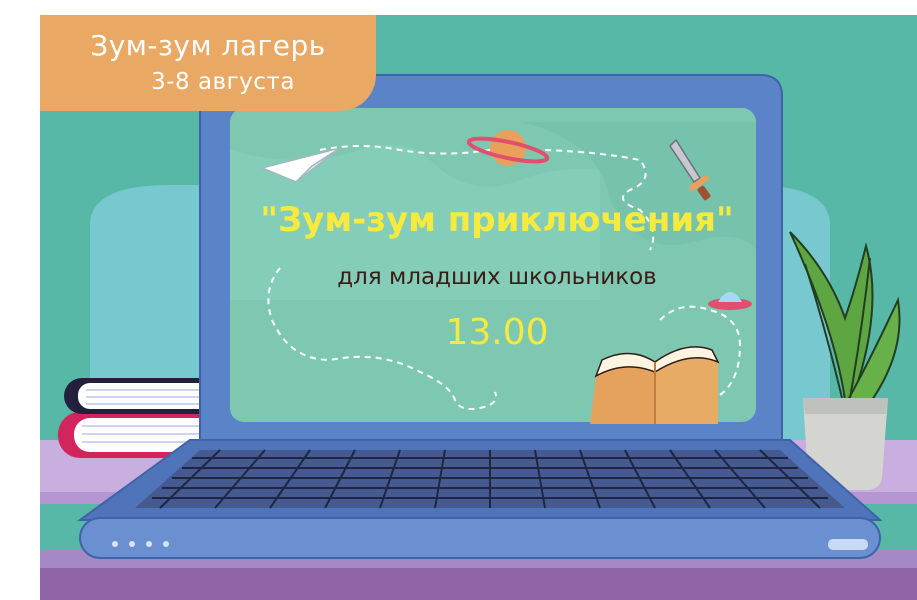  I want to click on shelf, so click(478, 584).